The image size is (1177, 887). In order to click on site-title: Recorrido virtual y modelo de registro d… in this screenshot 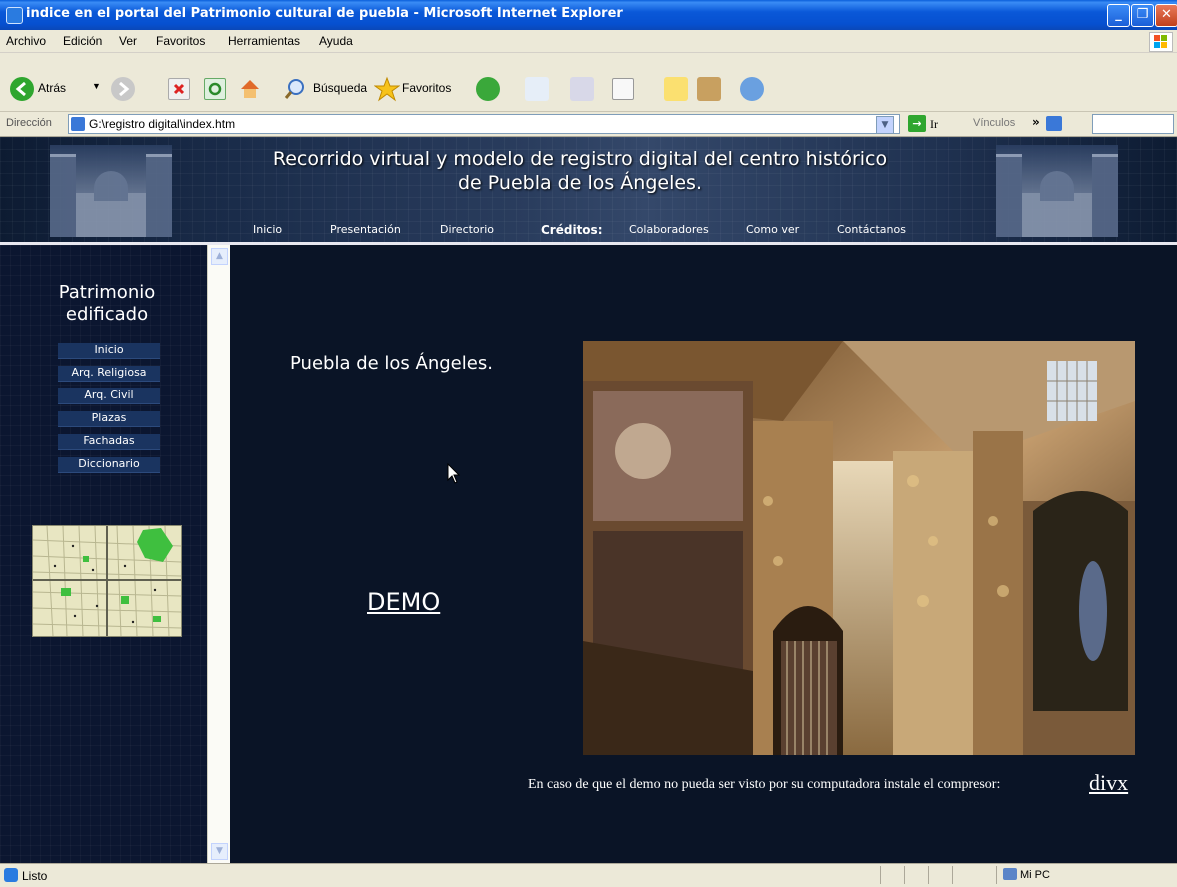, I will do `click(580, 171)`.